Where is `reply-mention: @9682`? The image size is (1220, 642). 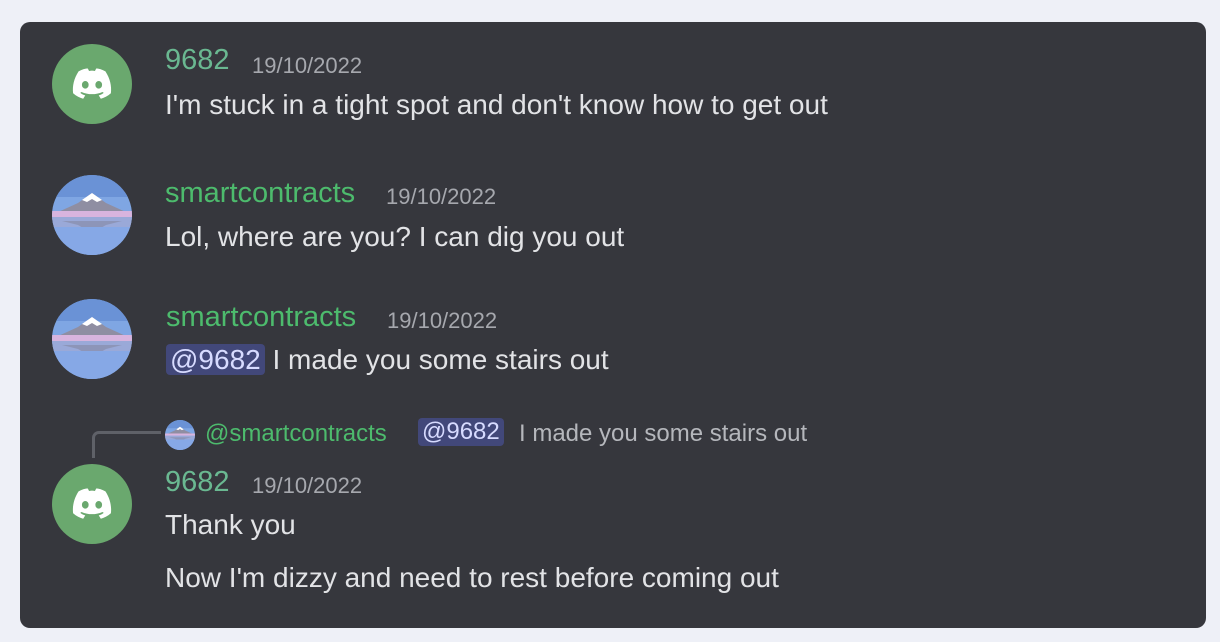 reply-mention: @9682 is located at coordinates (461, 432).